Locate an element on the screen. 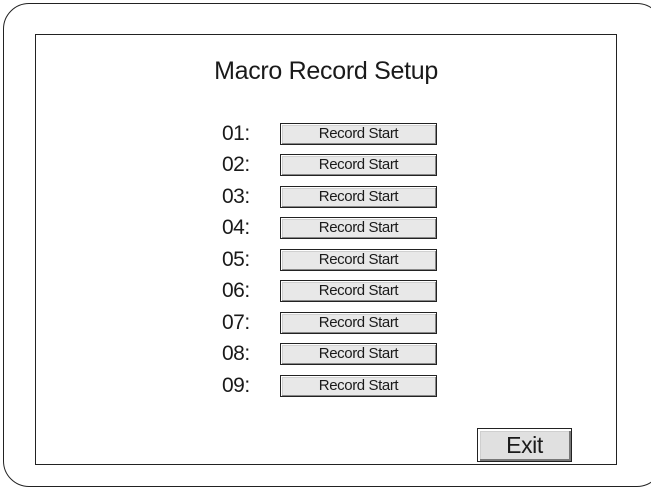 Image resolution: width=651 pixels, height=492 pixels. macro-row-02: 02: Record Start is located at coordinates (329, 166).